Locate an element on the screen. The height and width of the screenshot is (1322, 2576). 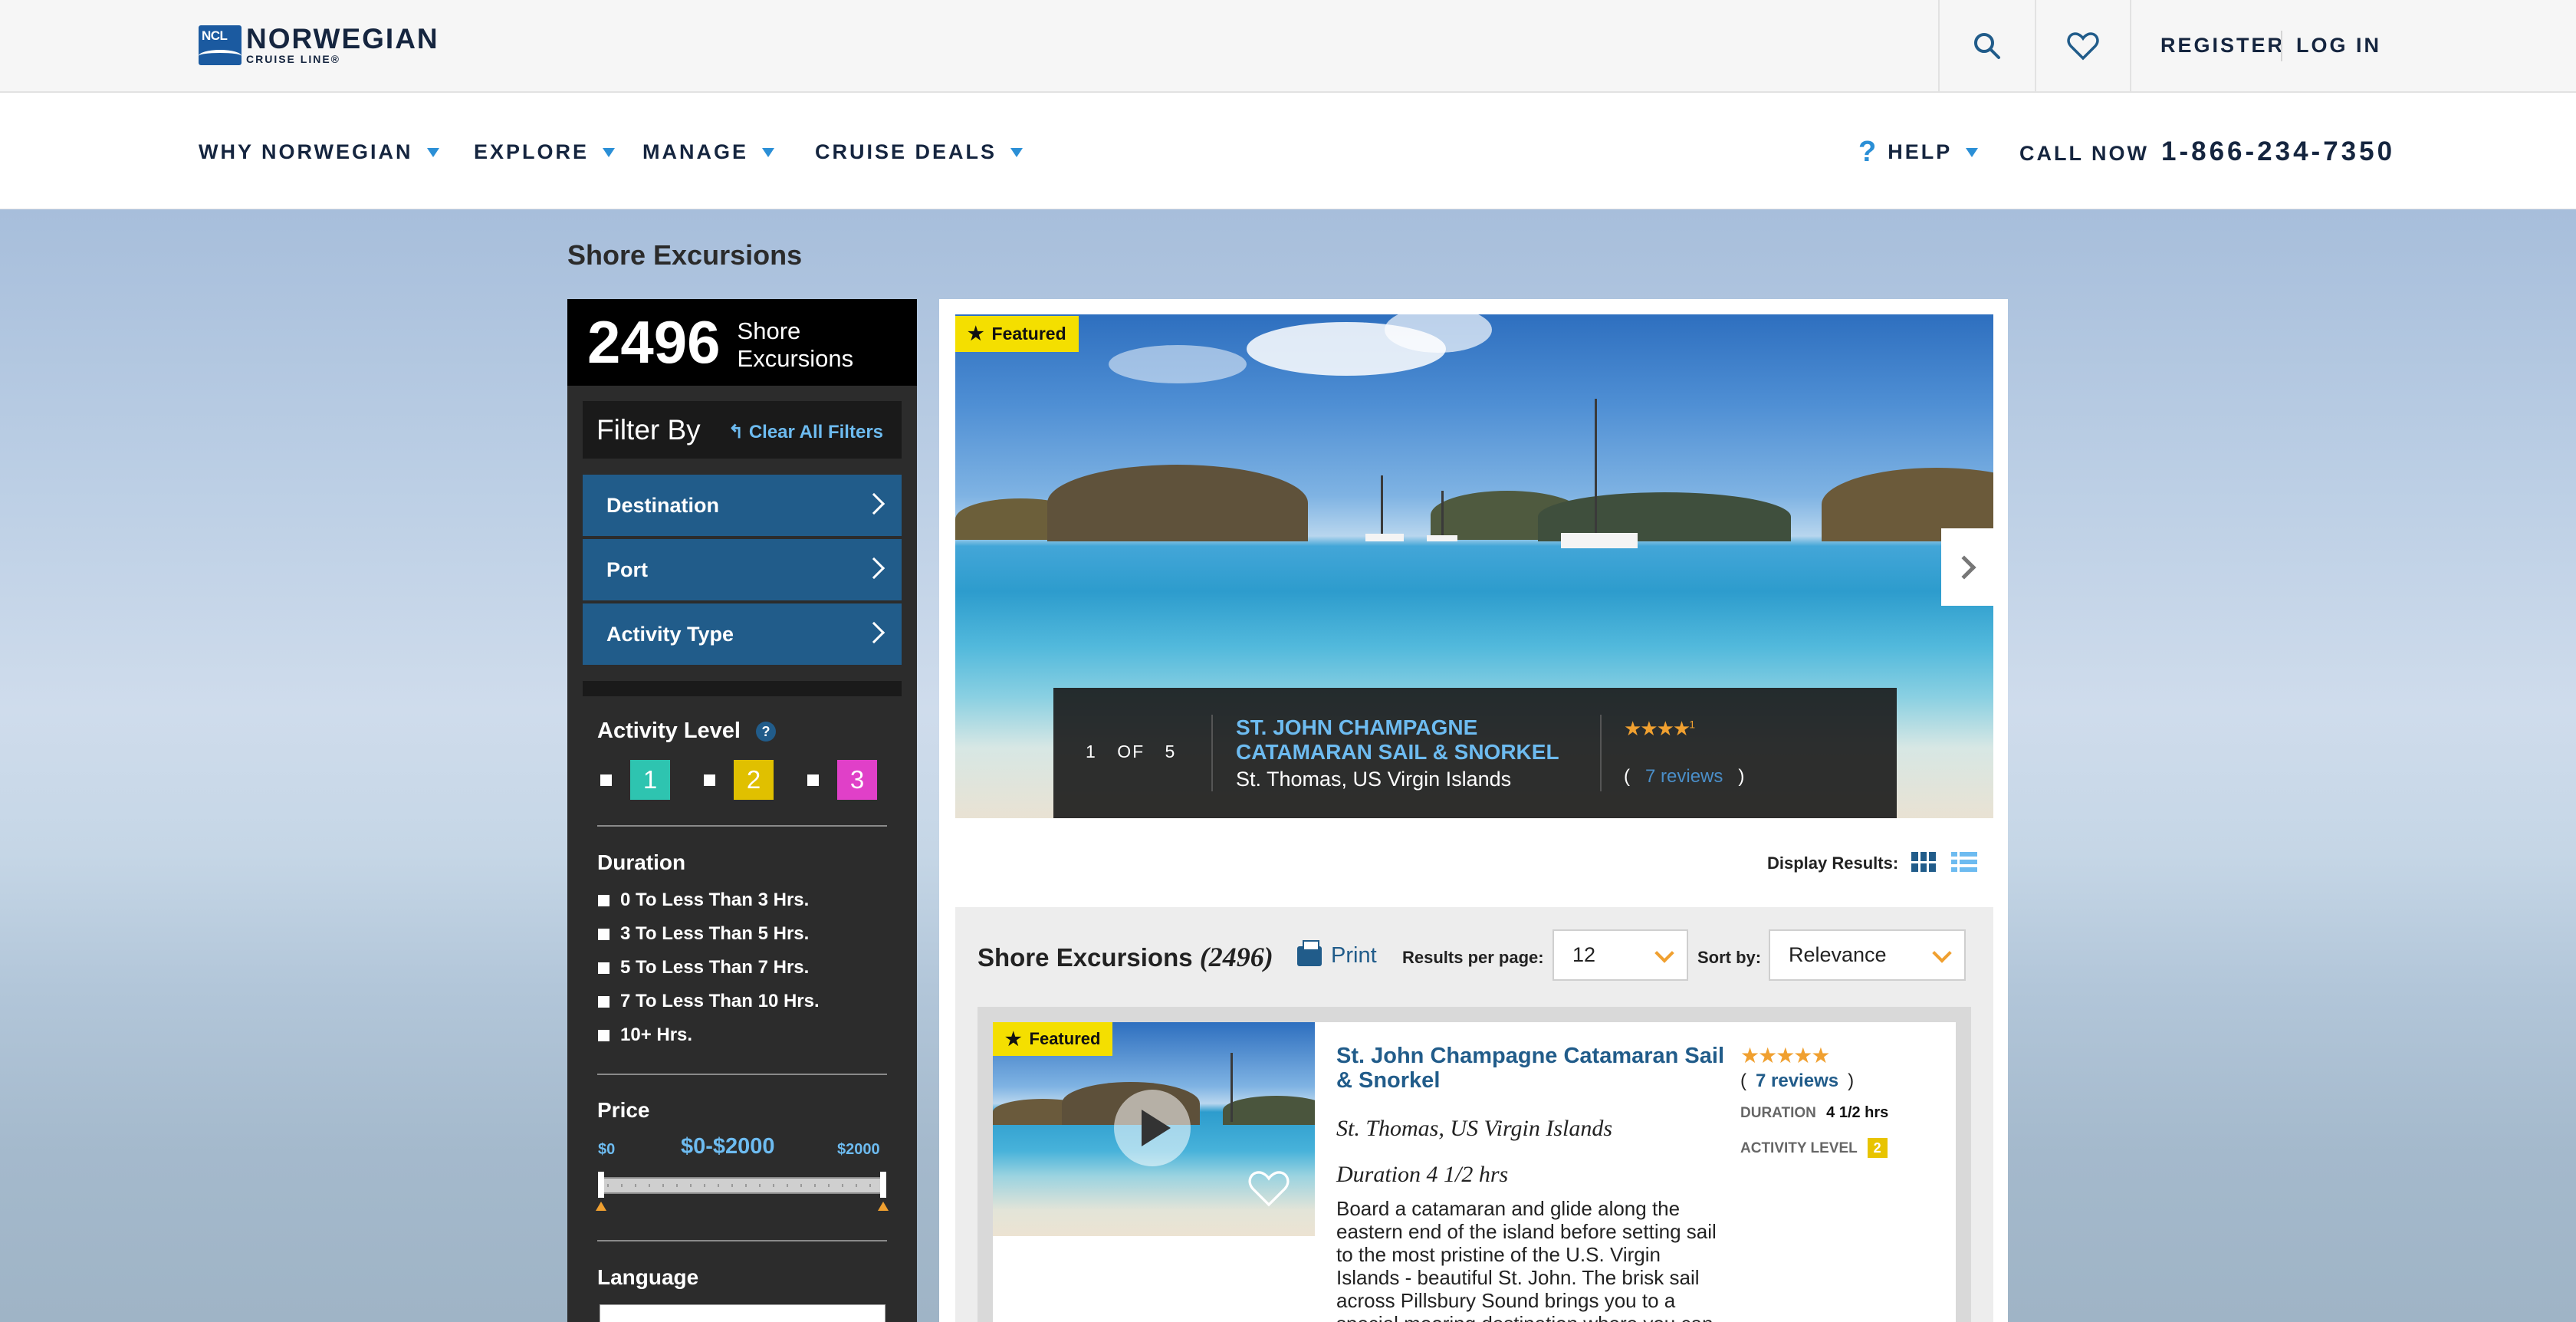
nav-explore: EXPLORE is located at coordinates (545, 152).